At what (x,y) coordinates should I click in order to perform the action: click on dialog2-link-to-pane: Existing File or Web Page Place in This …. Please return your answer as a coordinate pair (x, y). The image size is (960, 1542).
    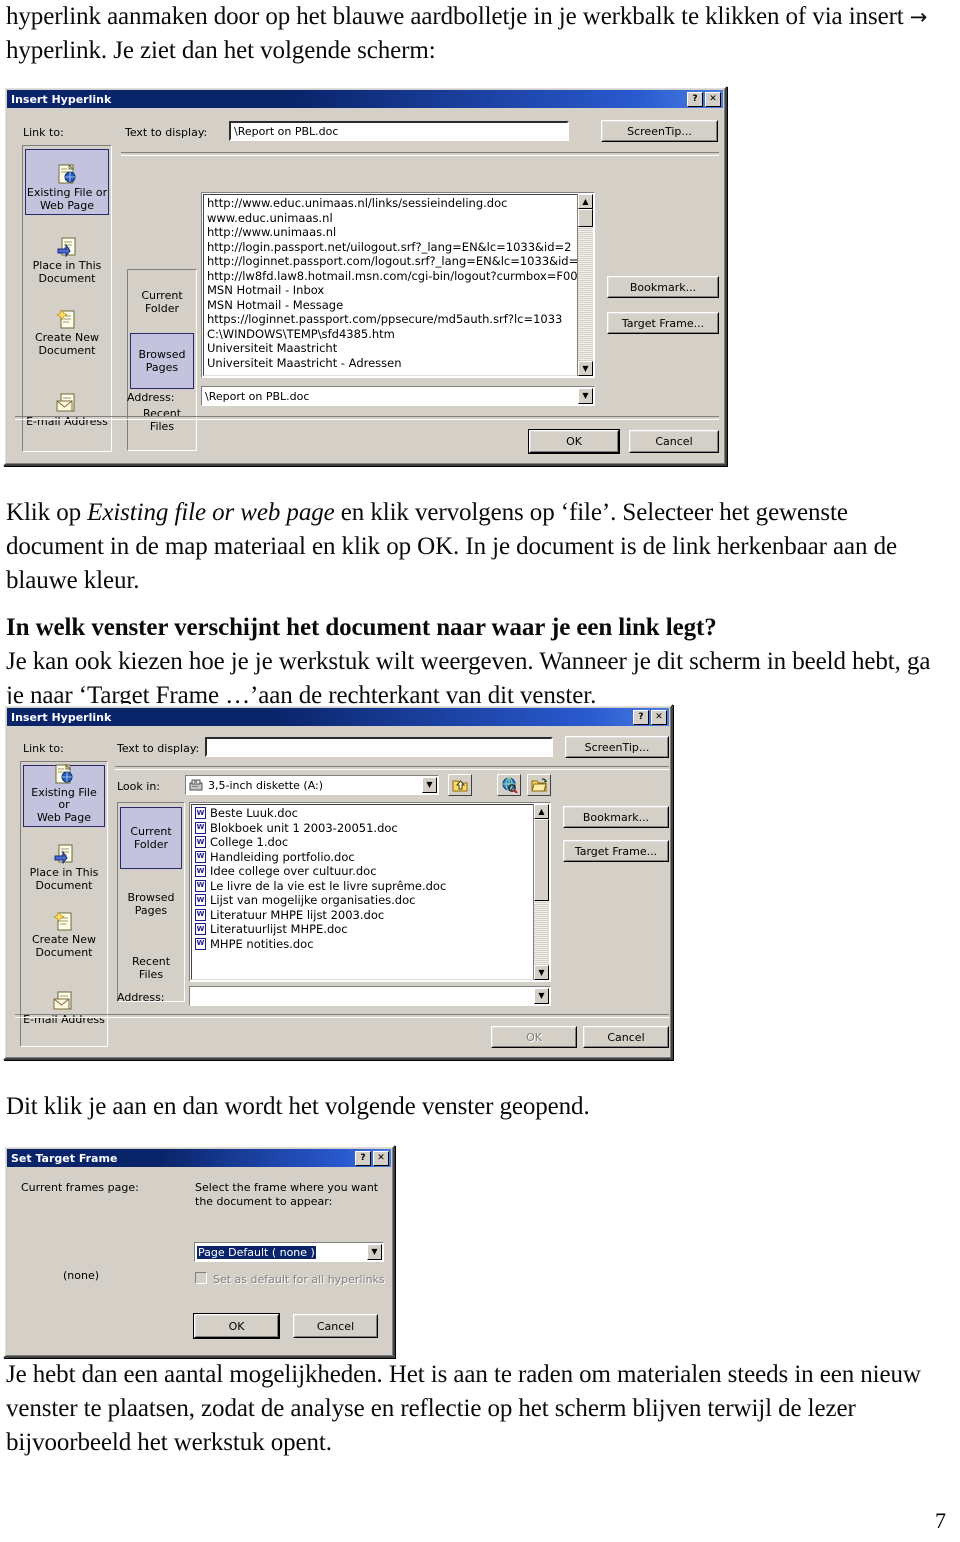
    Looking at the image, I should click on (64, 904).